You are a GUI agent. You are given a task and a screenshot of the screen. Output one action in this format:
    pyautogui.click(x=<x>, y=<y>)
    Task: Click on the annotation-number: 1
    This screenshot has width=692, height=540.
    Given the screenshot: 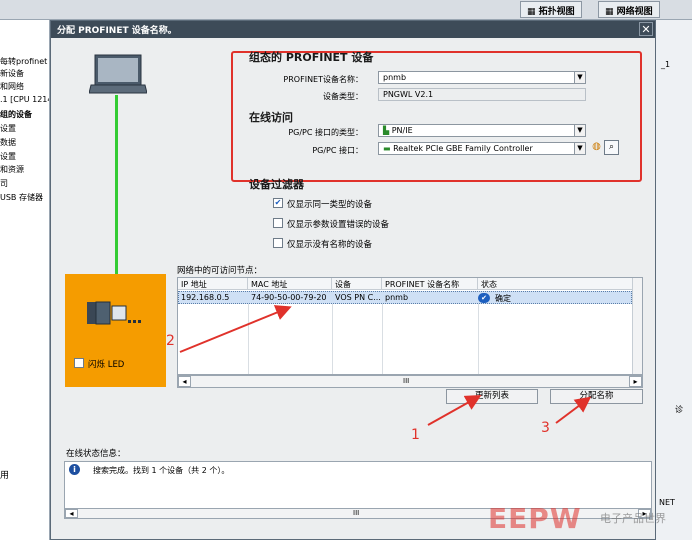 What is the action you would take?
    pyautogui.click(x=415, y=435)
    